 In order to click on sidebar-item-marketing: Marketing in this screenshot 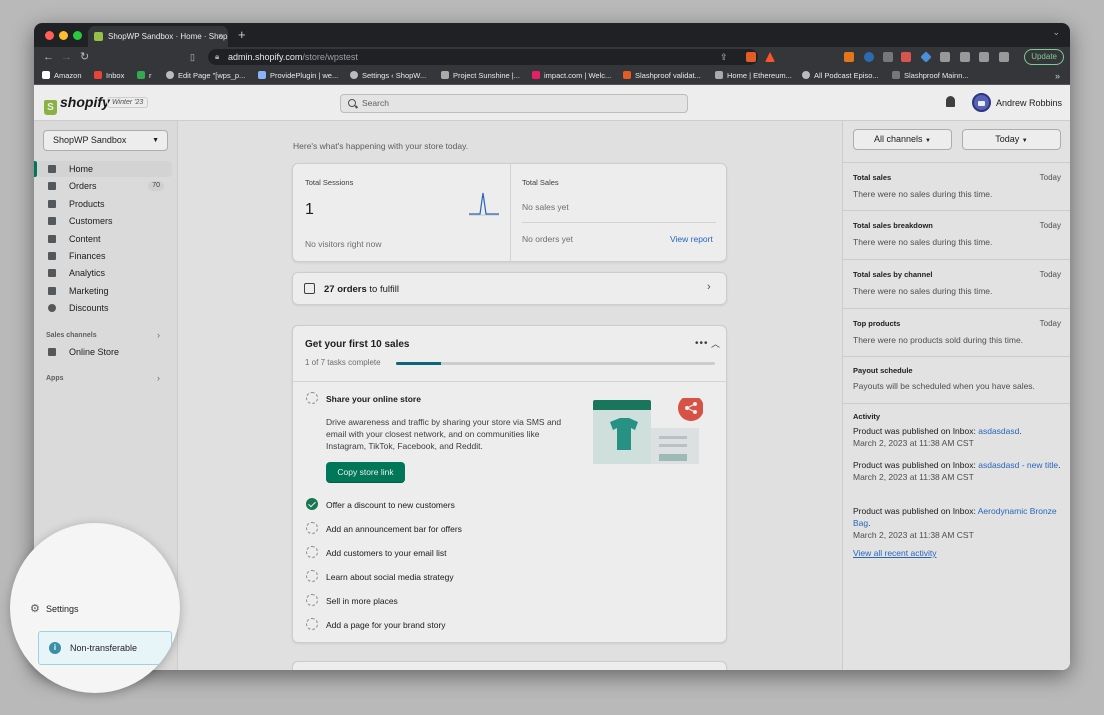, I will do `click(104, 291)`.